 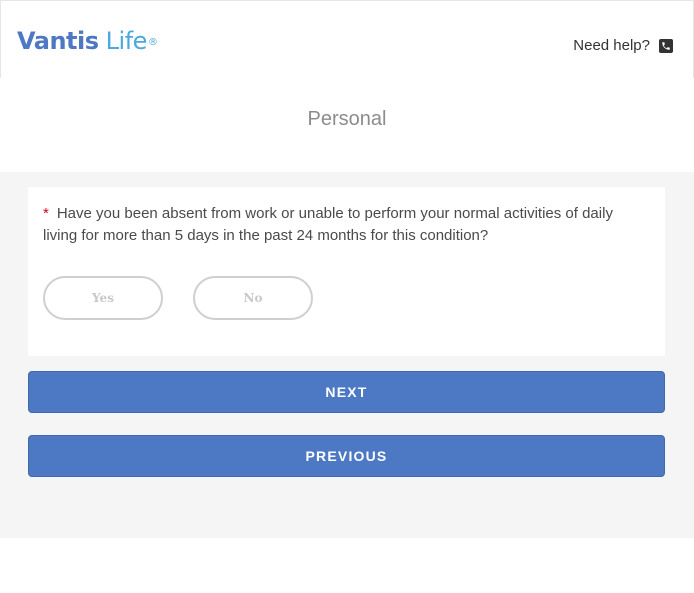 What do you see at coordinates (347, 39) in the screenshot?
I see `site-header: Vantis Life® Need help?` at bounding box center [347, 39].